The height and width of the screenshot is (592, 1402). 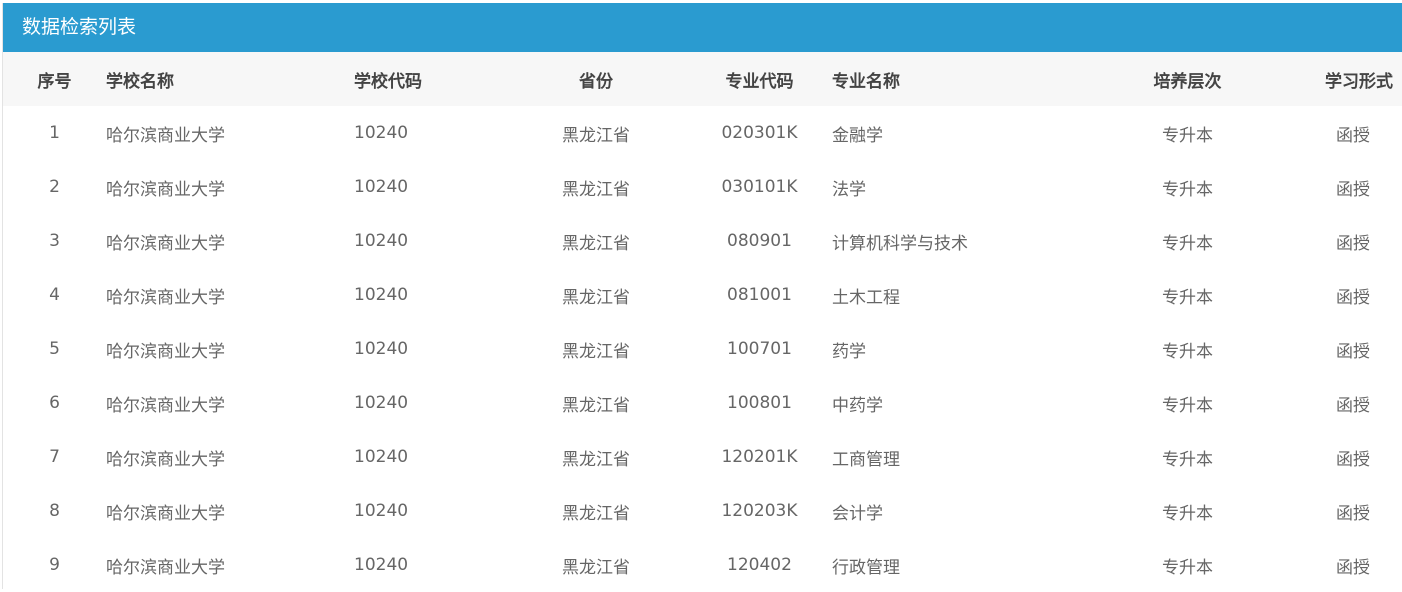 What do you see at coordinates (702, 511) in the screenshot?
I see `table-row: 8 哈尔滨商业大学 10240 黑龙江省 120203K 会计学 专升本 函授` at bounding box center [702, 511].